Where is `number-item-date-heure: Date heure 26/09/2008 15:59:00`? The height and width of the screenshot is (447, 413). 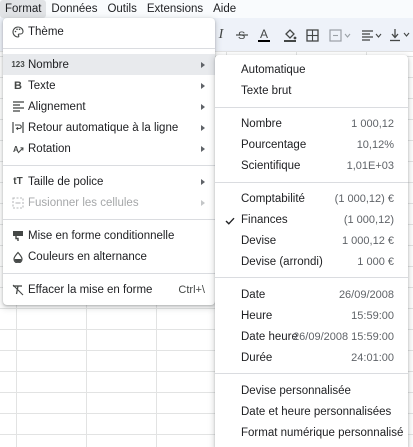
number-item-date-heure: Date heure 26/09/2008 15:59:00 is located at coordinates (311, 336).